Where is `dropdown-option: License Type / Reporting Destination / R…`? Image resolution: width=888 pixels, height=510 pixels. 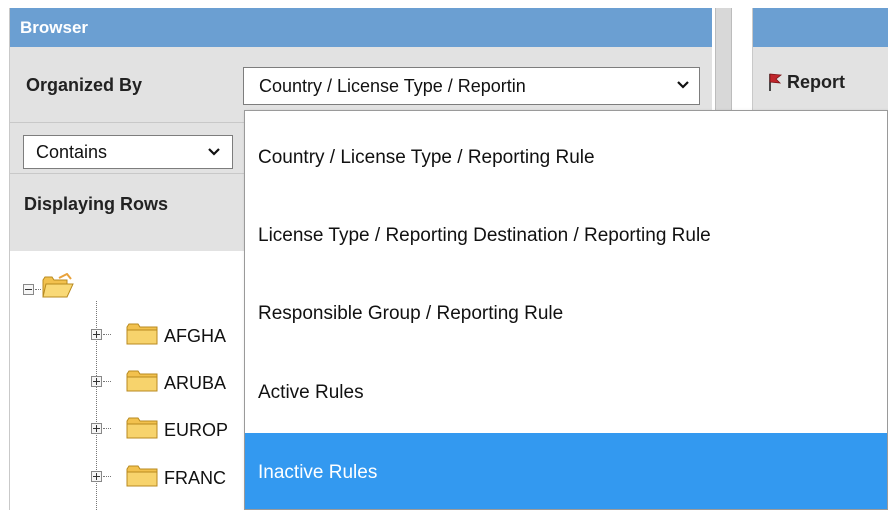 dropdown-option: License Type / Reporting Destination / R… is located at coordinates (566, 236).